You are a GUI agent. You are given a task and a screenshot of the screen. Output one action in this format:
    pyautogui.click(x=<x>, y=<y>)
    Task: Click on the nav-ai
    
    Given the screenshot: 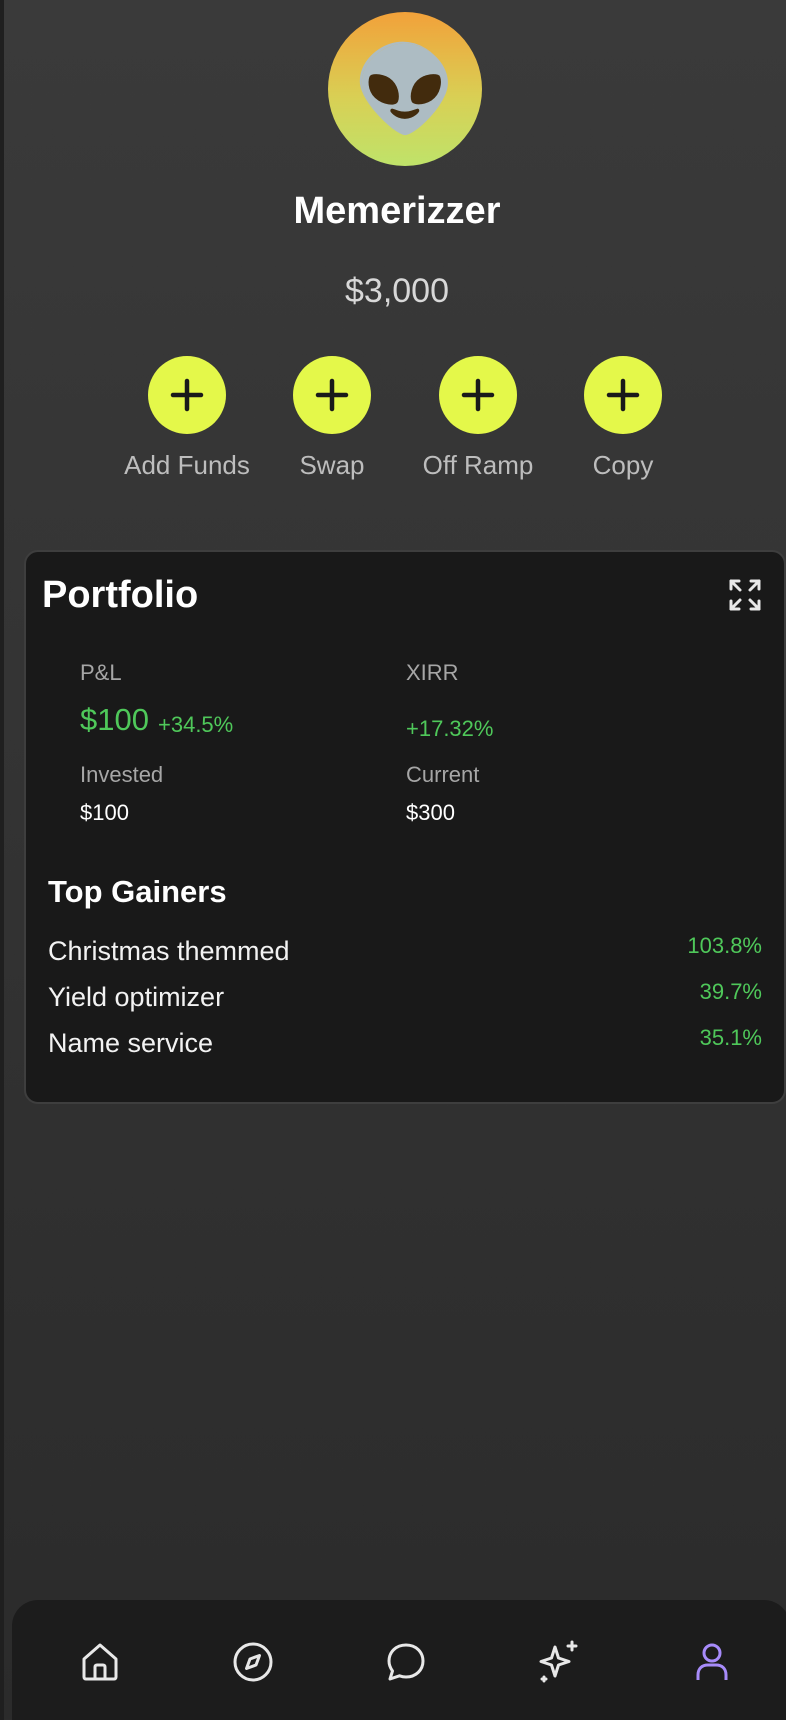 What is the action you would take?
    pyautogui.click(x=559, y=1662)
    